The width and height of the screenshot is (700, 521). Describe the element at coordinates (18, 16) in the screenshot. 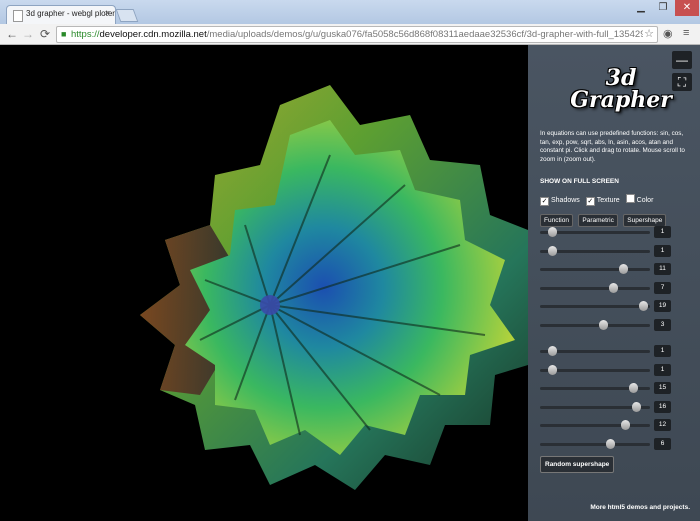

I see `page-icon` at that location.